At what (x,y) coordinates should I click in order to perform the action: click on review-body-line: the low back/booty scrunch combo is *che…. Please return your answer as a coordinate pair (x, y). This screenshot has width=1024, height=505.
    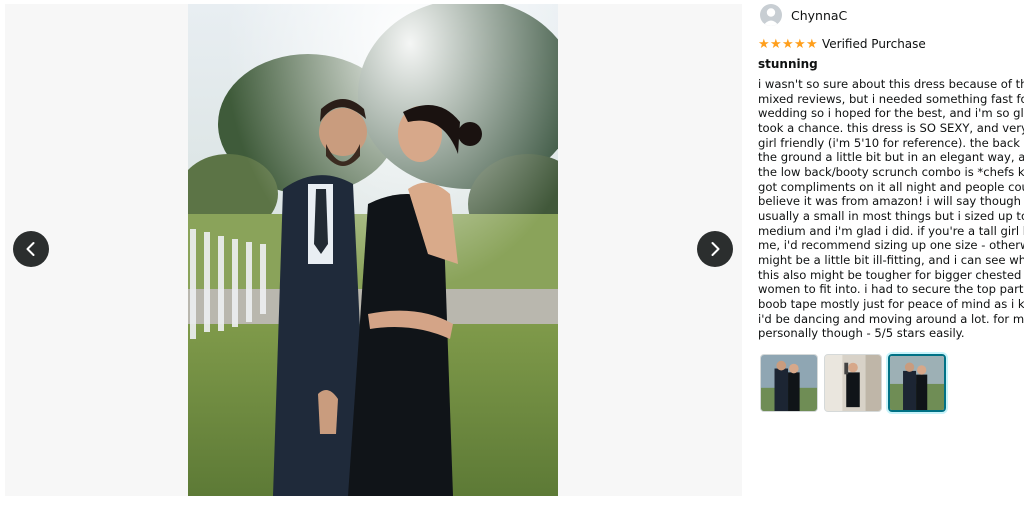
    Looking at the image, I should click on (891, 171).